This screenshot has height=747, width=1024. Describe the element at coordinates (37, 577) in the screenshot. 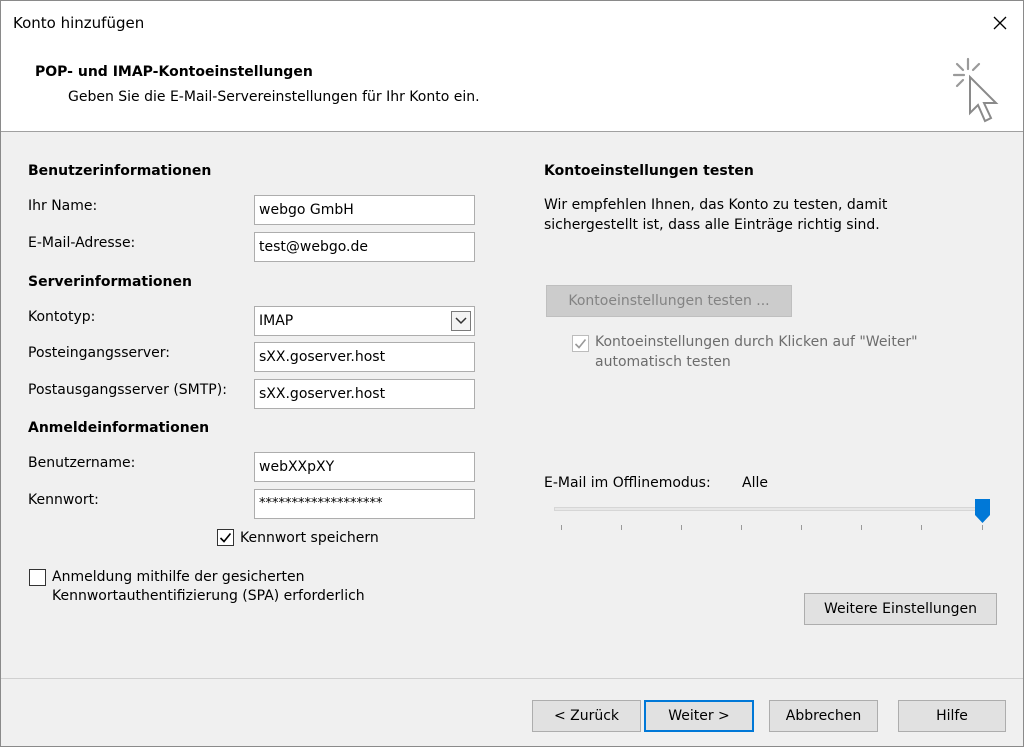

I see `spa-checkbox` at that location.